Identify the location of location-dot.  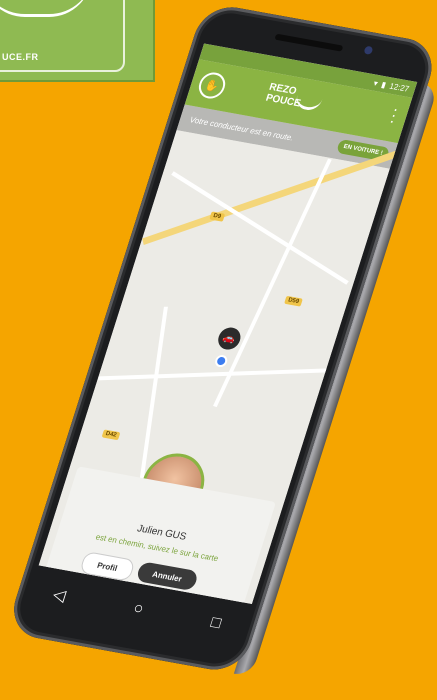
(221, 361).